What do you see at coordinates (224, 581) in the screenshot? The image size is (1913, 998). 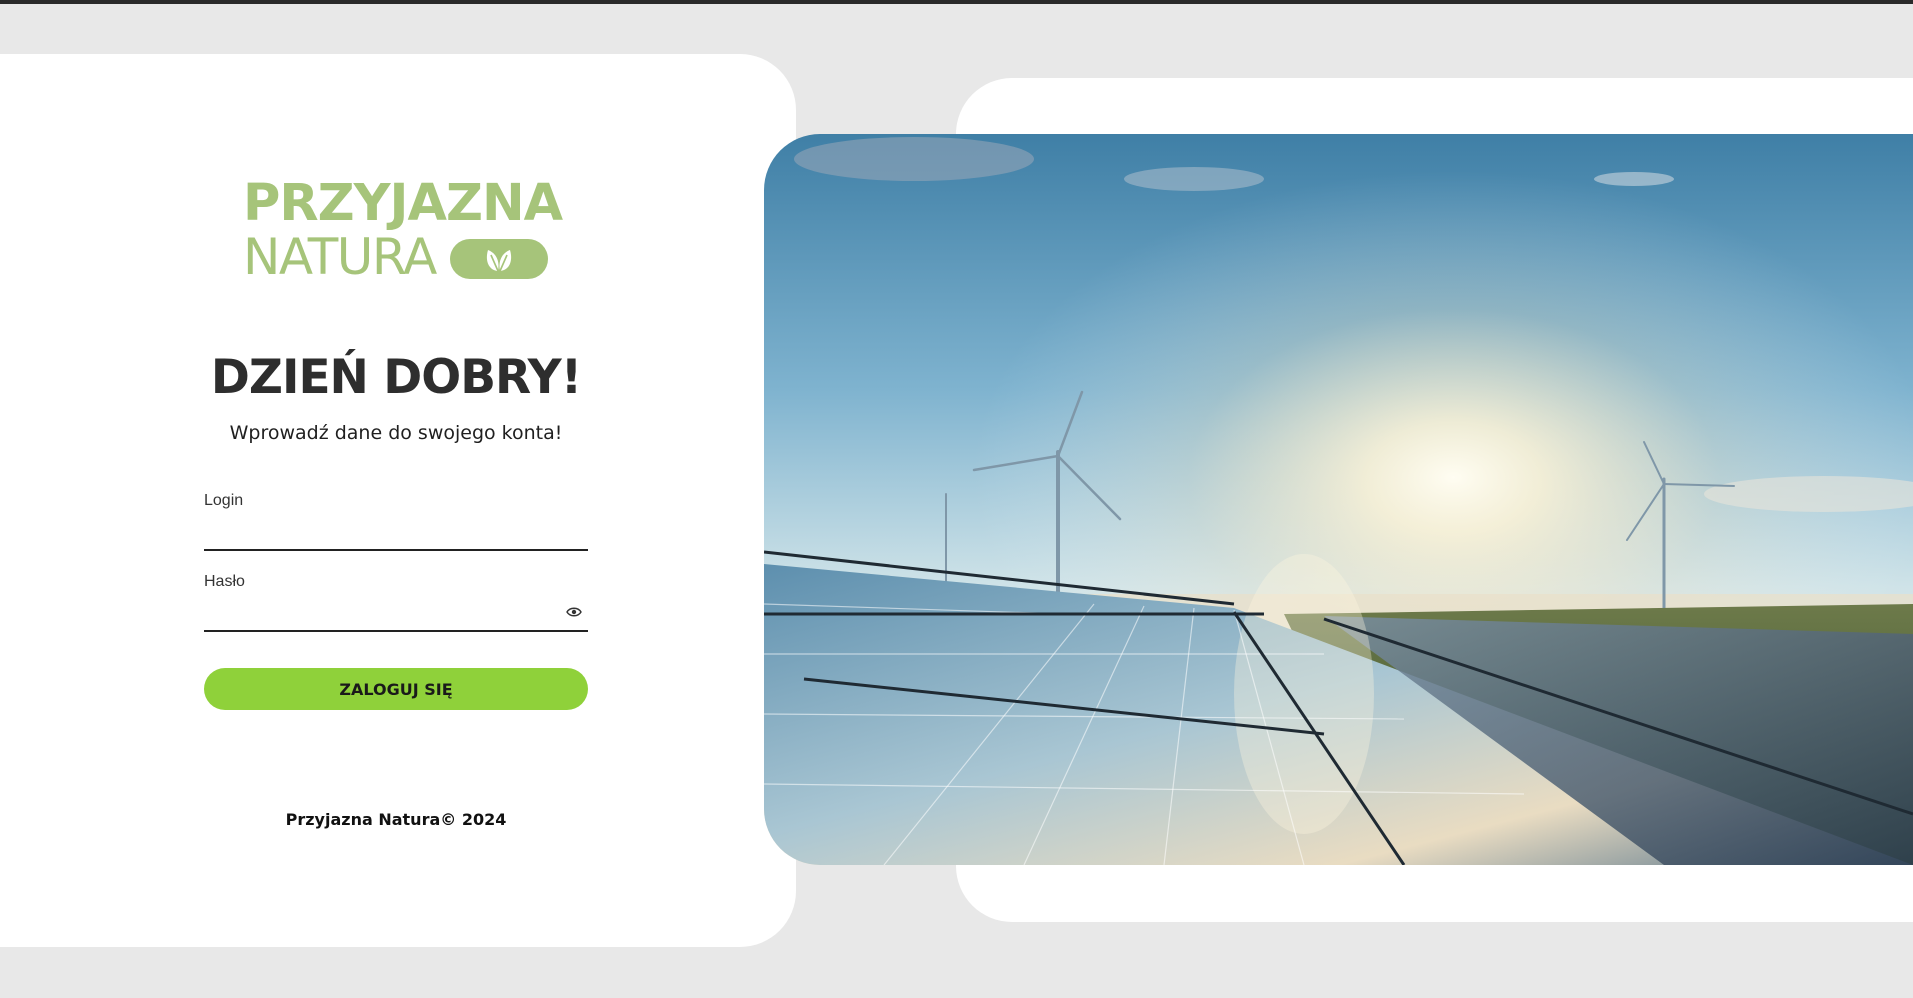 I see `password-label: Hasło` at bounding box center [224, 581].